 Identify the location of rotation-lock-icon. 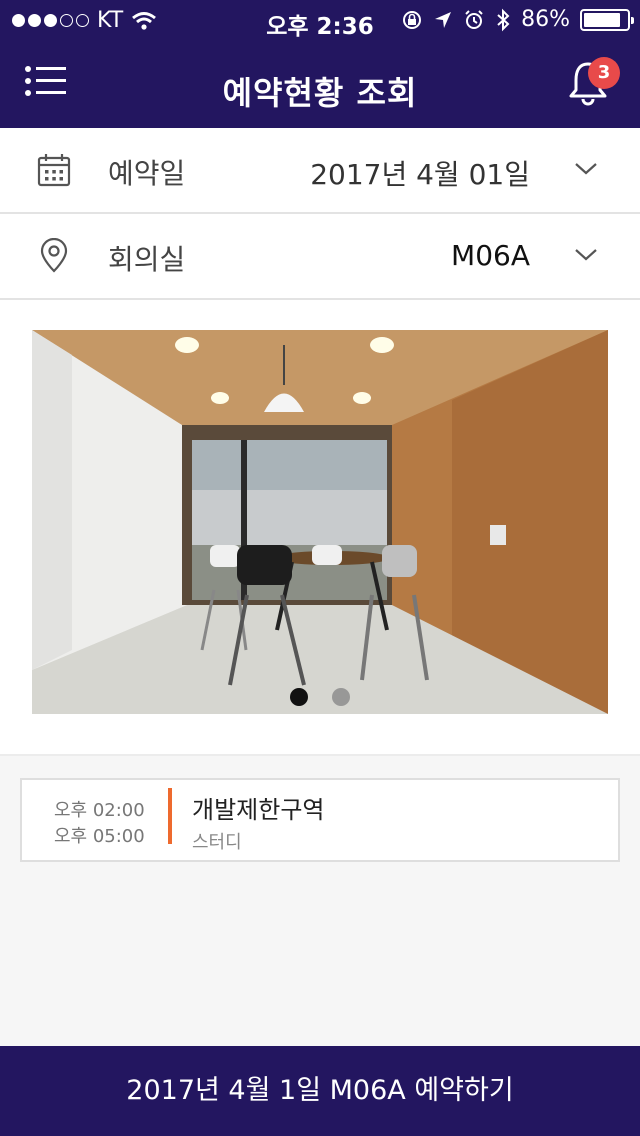
(412, 19).